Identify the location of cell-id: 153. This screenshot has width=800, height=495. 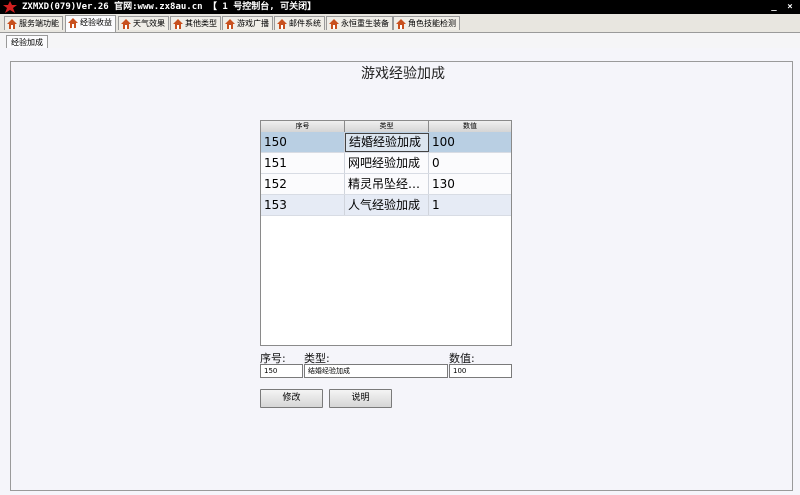
(303, 205).